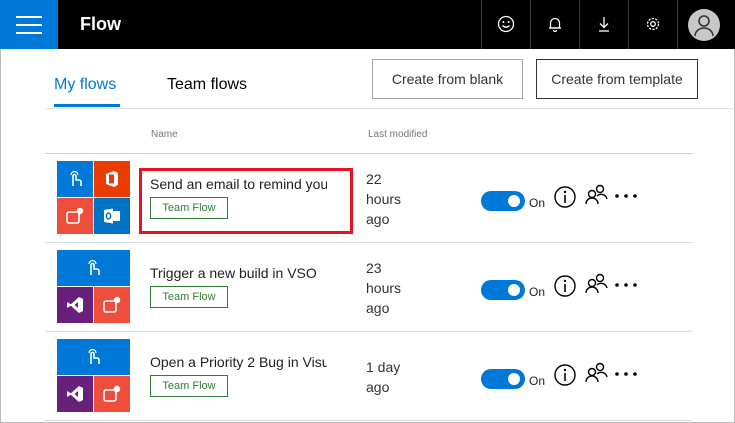 The width and height of the screenshot is (735, 423). Describe the element at coordinates (29, 24) in the screenshot. I see `menu-icon` at that location.